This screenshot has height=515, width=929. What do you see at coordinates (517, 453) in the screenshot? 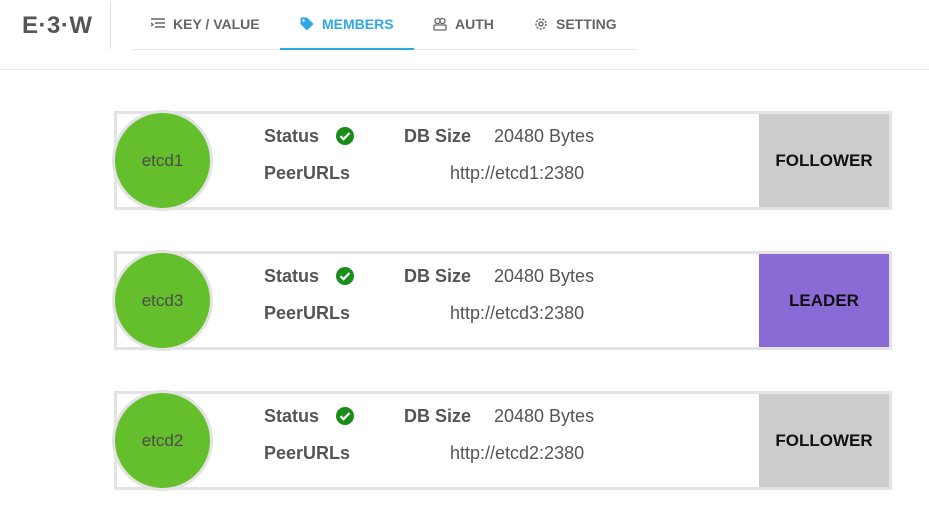
I see `peer-url-value: http://etcd2:2380` at bounding box center [517, 453].